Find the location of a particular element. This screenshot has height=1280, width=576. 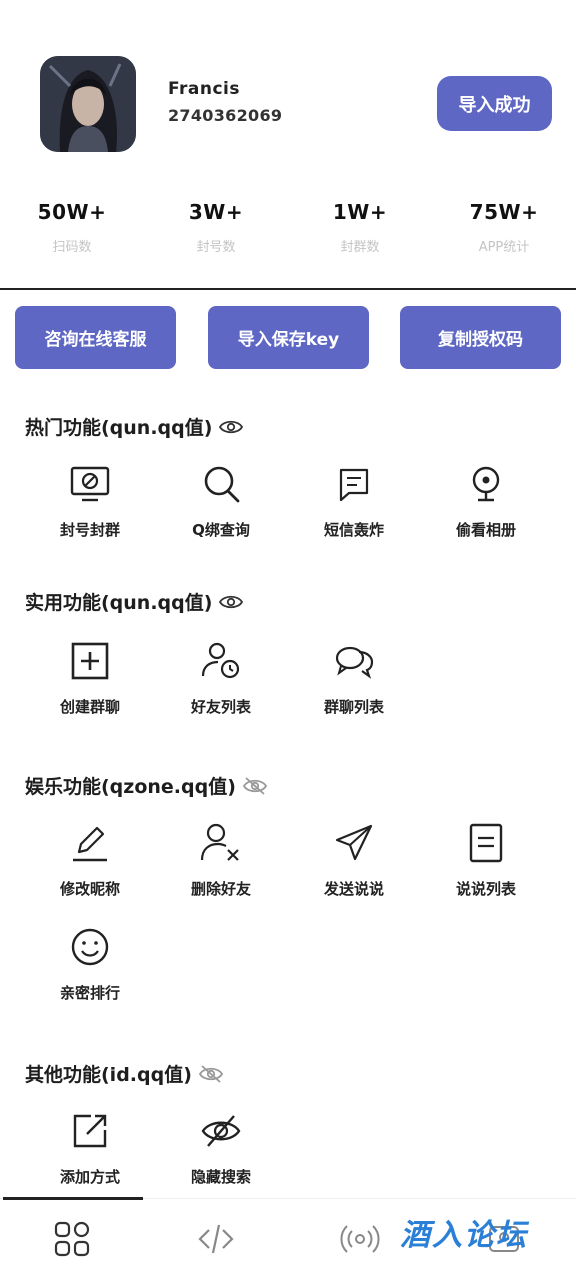

user-name: Francis is located at coordinates (204, 89).